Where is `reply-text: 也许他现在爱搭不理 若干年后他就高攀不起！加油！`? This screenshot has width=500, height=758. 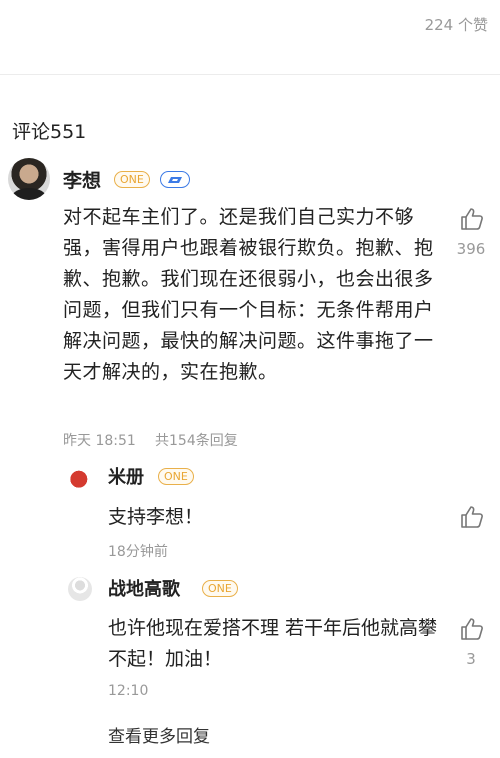
reply-text: 也许他现在爱搭不理 若干年后他就高攀不起！加油！ is located at coordinates (273, 643).